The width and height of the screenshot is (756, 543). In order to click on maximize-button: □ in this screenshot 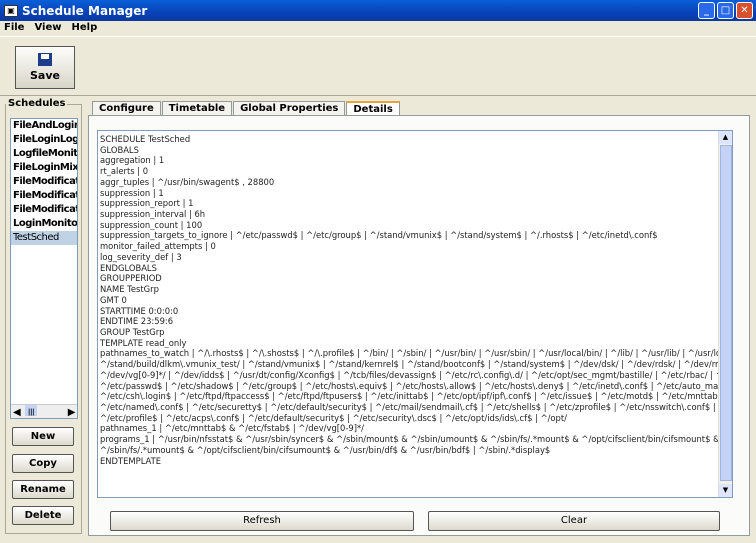, I will do `click(725, 10)`.